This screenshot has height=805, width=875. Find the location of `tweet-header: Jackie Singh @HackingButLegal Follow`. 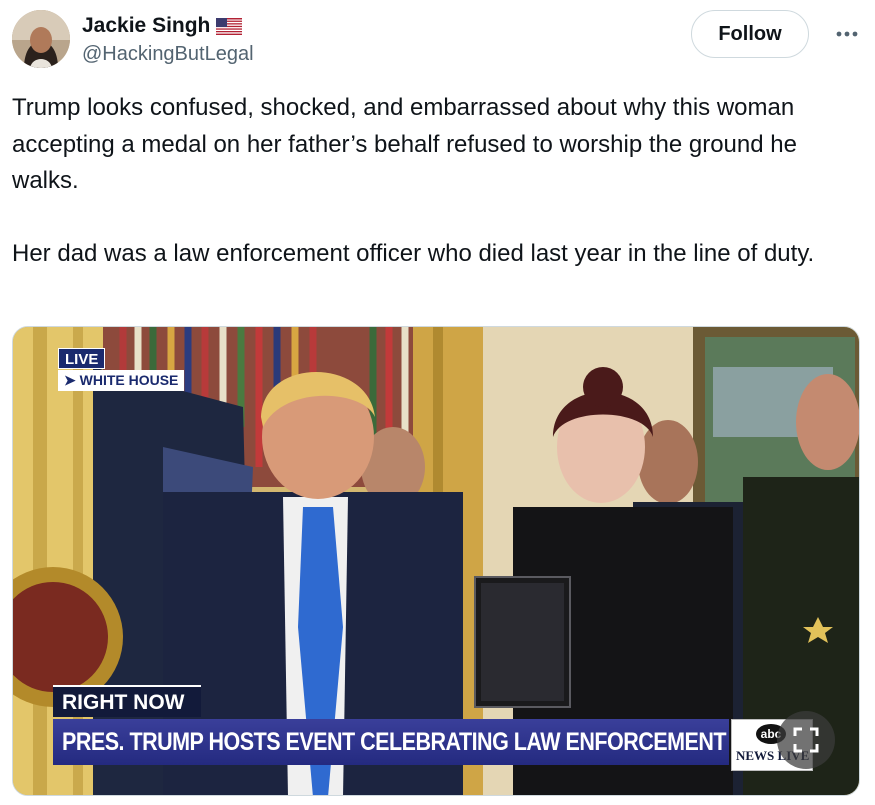

tweet-header: Jackie Singh @HackingButLegal Follow is located at coordinates (437, 41).